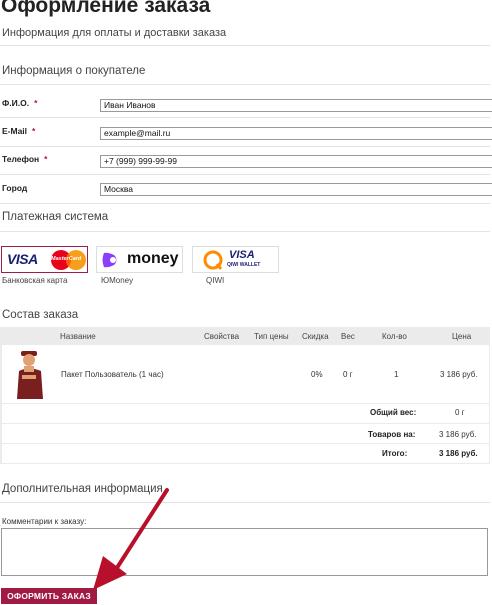 This screenshot has height=605, width=492. Describe the element at coordinates (153, 258) in the screenshot. I see `yumoney-wordmark: money` at that location.